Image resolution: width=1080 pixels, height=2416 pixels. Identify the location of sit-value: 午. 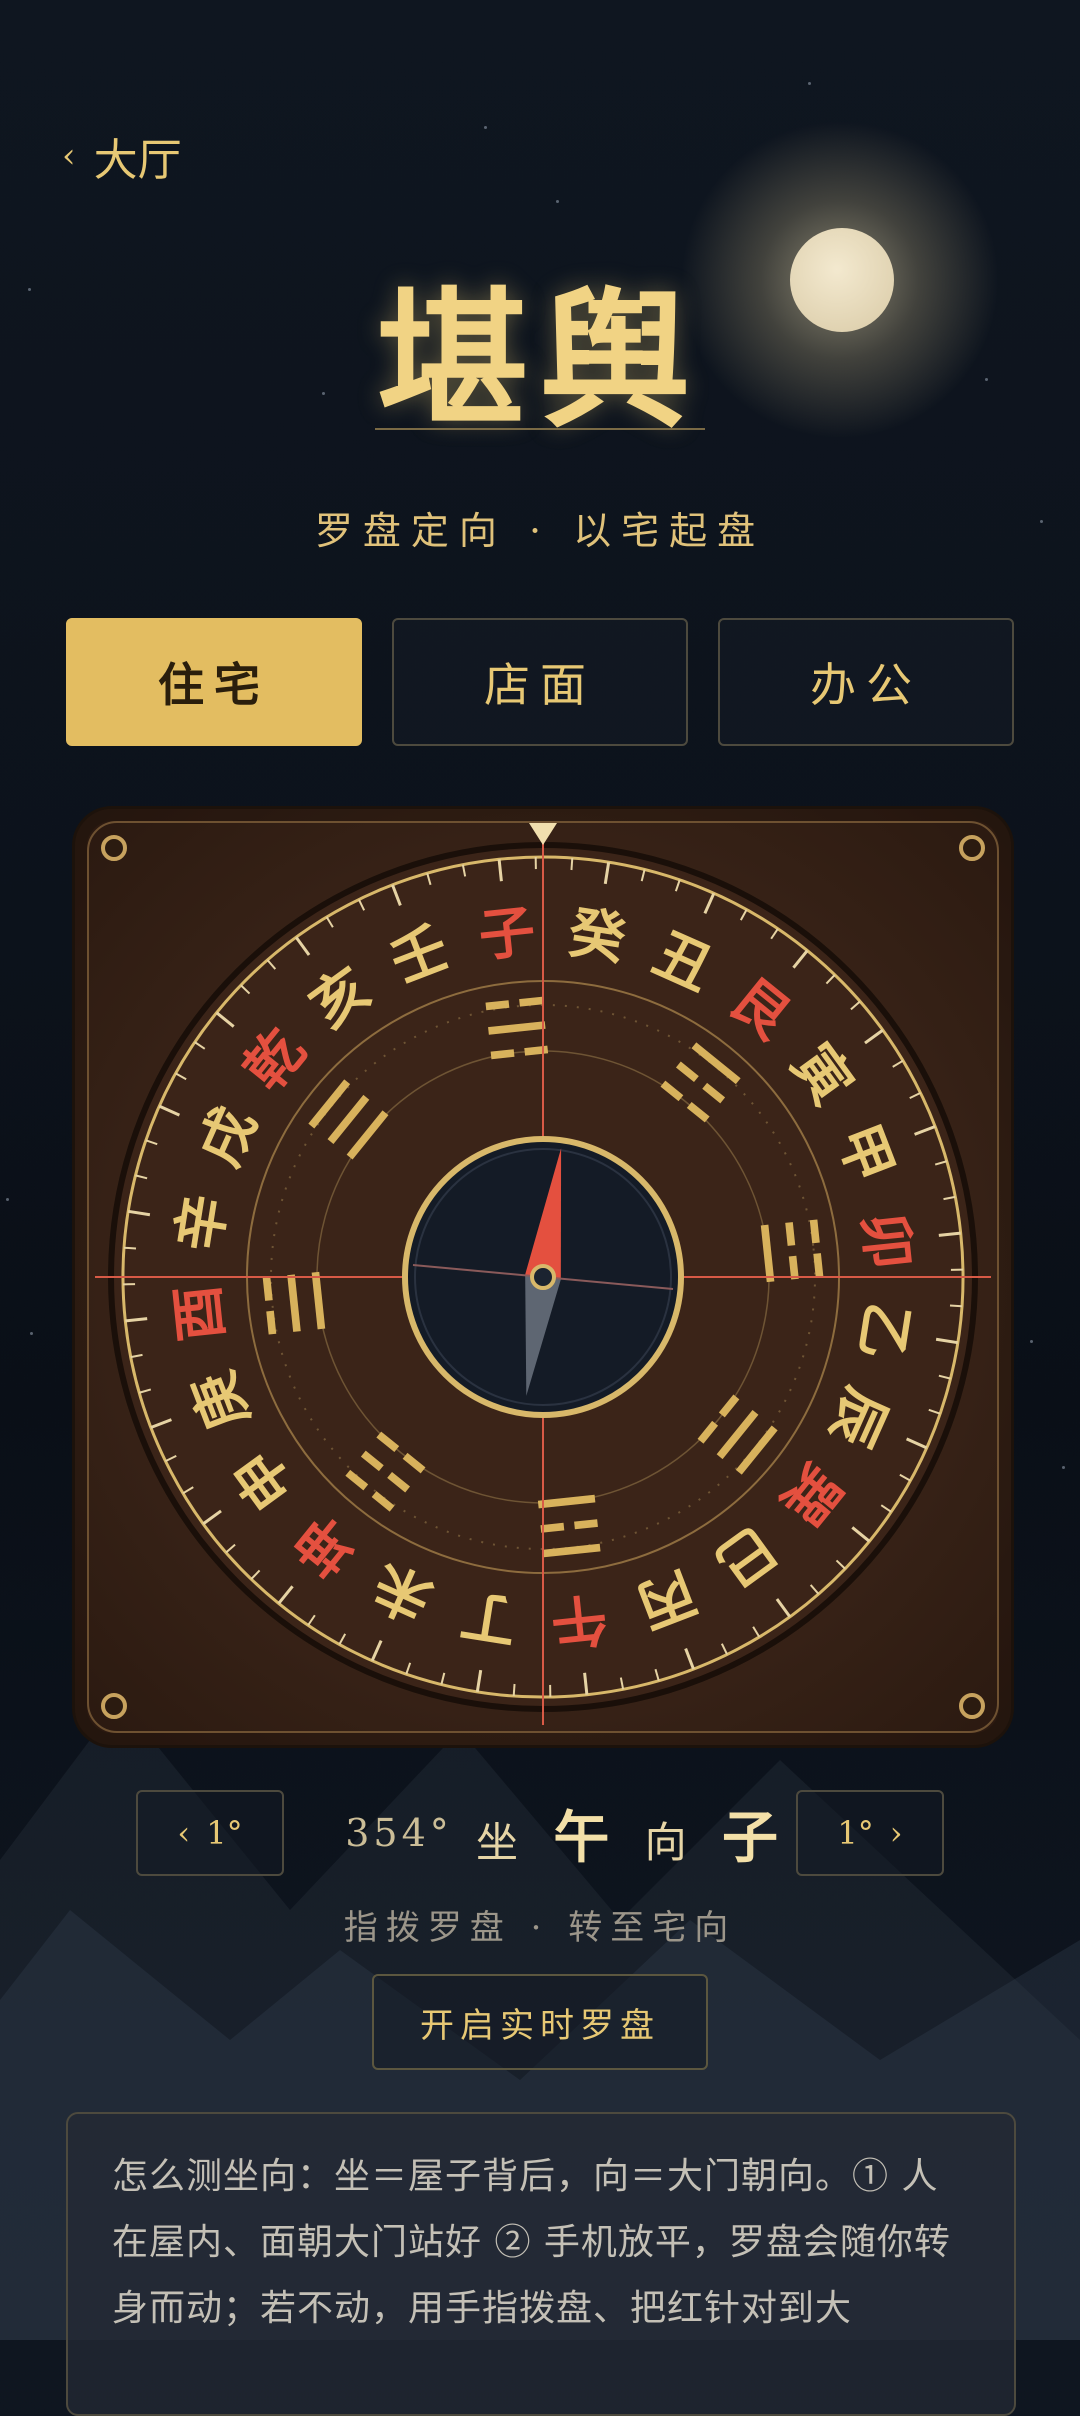
(584, 1837).